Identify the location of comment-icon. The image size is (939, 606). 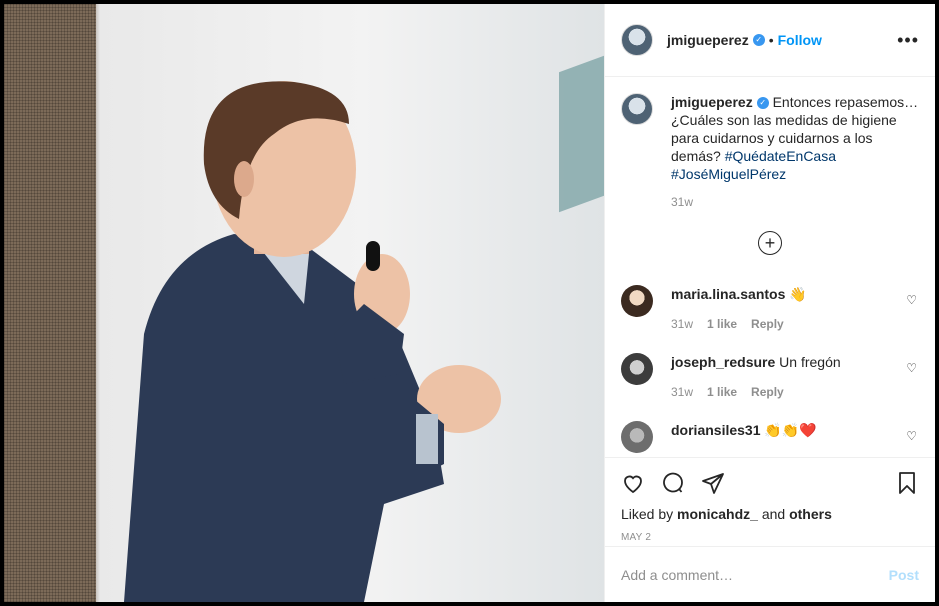
(673, 483).